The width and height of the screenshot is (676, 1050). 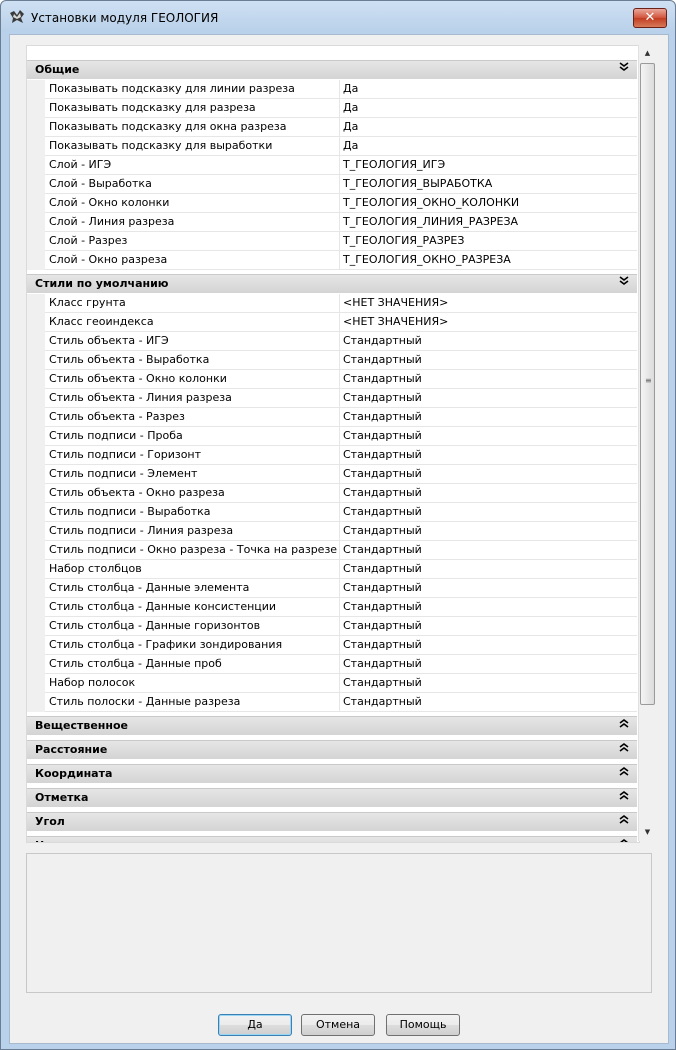 I want to click on property-row: Класс геоиндекса <НЕТ ЗНАЧЕНИЯ>, so click(x=341, y=322).